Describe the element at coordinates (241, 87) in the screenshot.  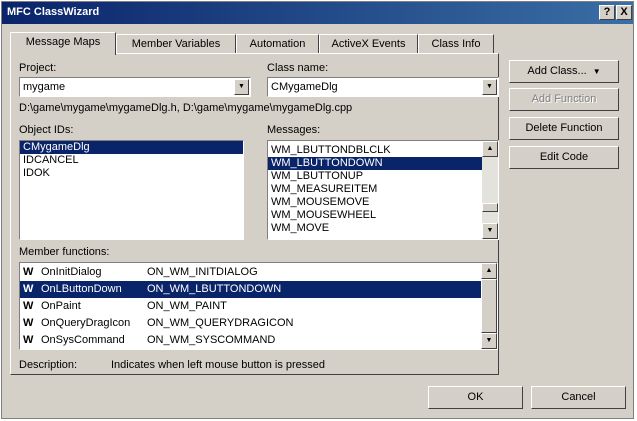
I see `project-dropdown-arrow-icon: ▼` at that location.